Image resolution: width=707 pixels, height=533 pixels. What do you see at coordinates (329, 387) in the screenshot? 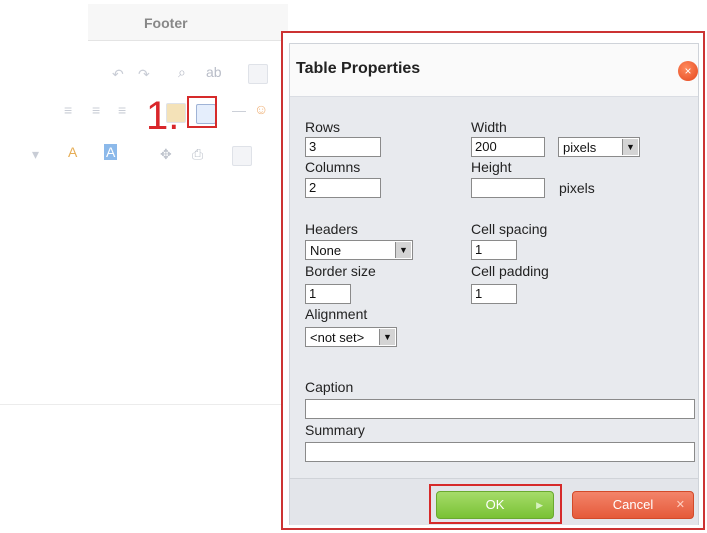
I see `caption-label: Caption` at bounding box center [329, 387].